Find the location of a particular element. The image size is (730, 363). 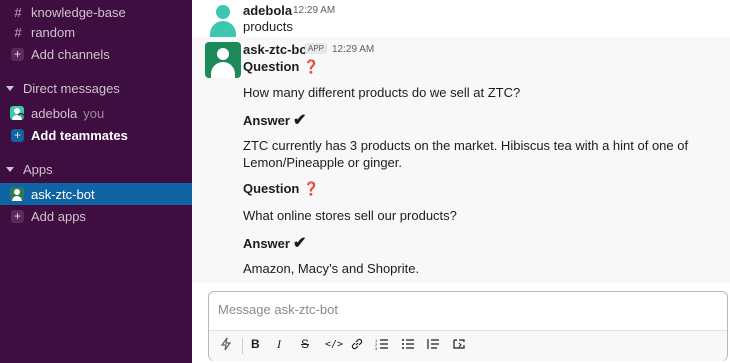

dm-user-suffix: you is located at coordinates (94, 113).